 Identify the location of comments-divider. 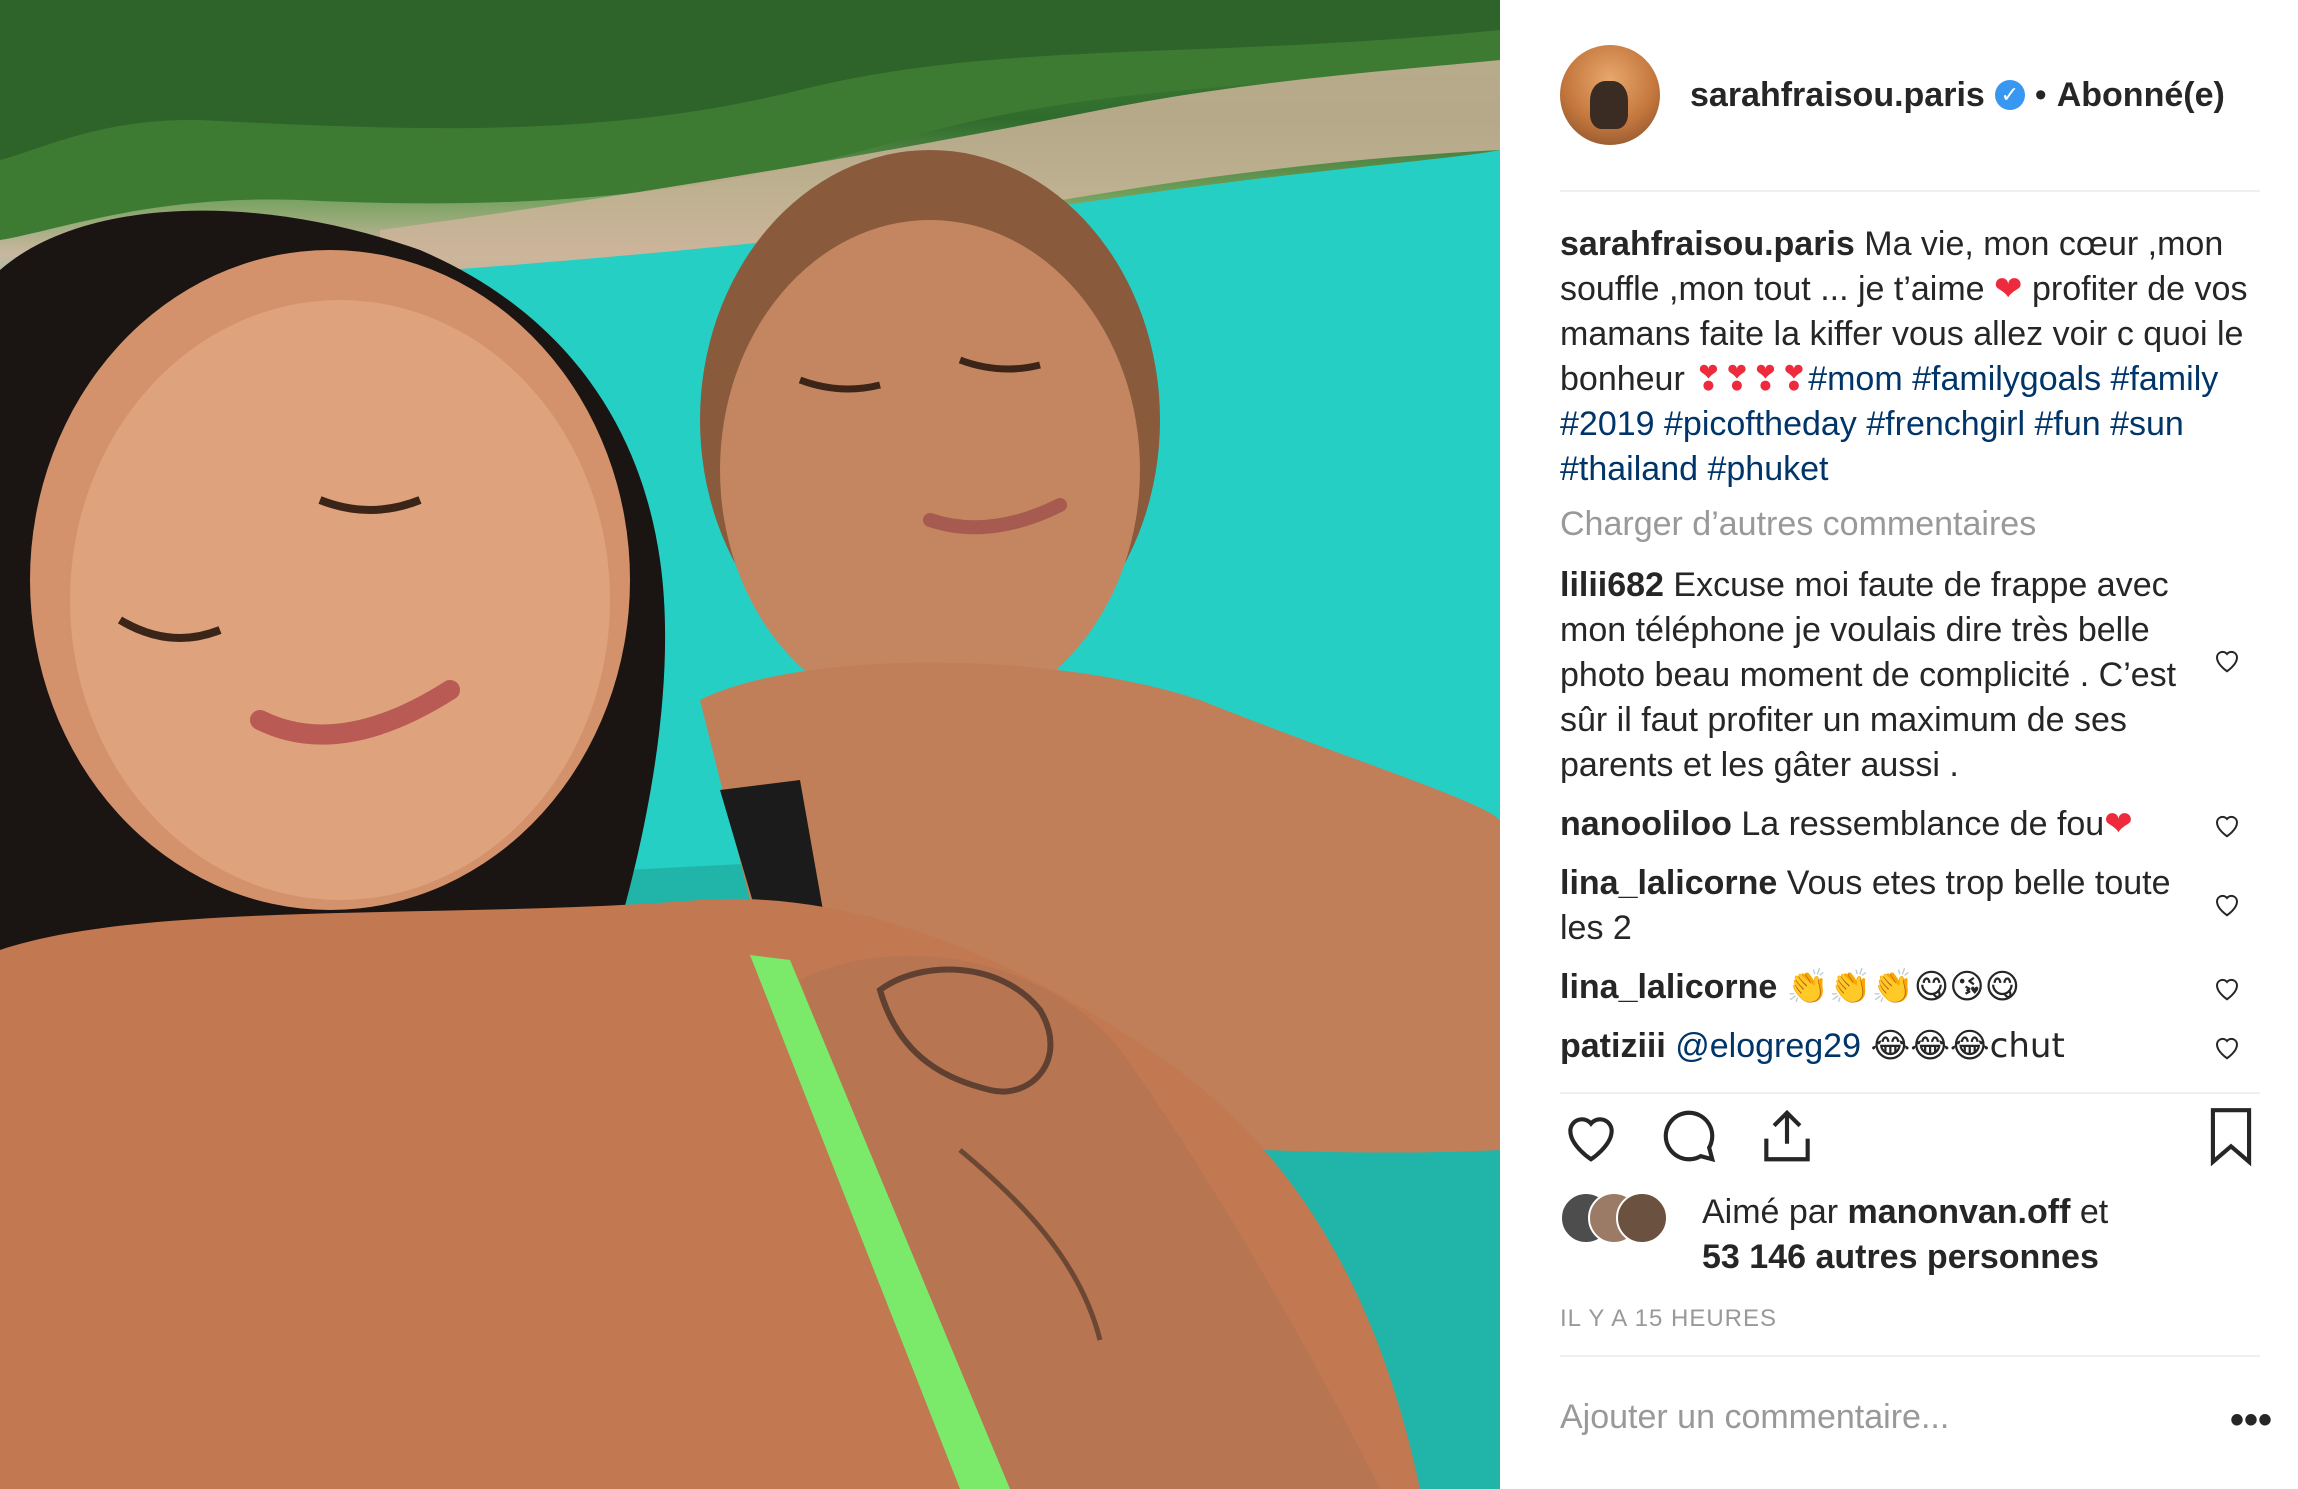
(1910, 1093).